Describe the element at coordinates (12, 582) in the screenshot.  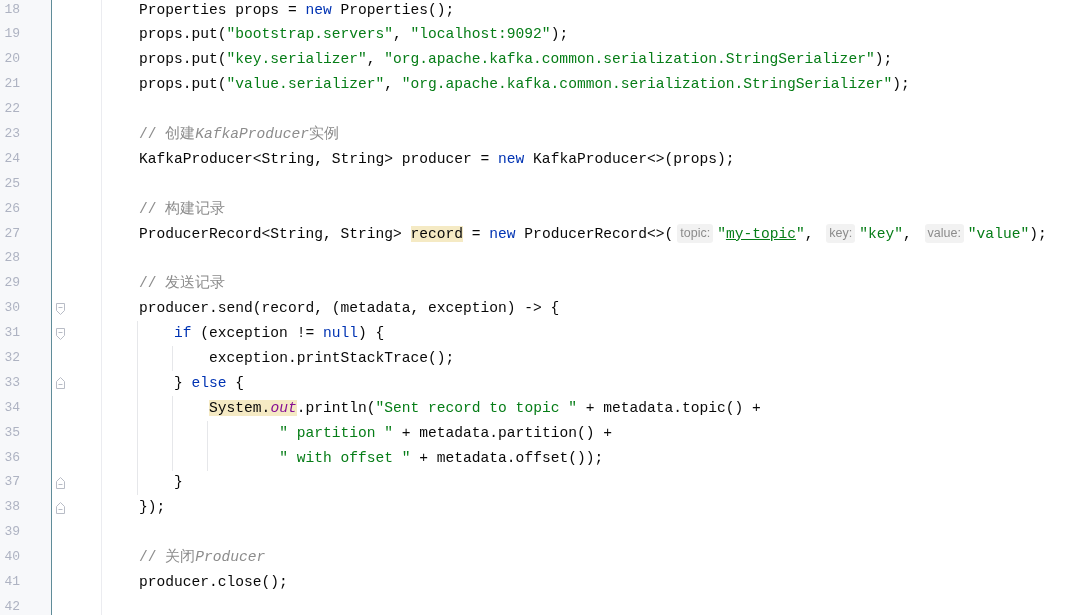
I see `line-number: 41` at that location.